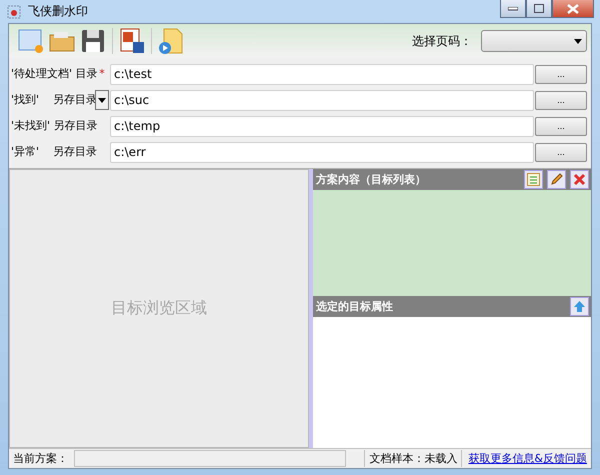 This screenshot has width=600, height=475. What do you see at coordinates (52, 74) in the screenshot?
I see `path-label: '待处理文档' 目录` at bounding box center [52, 74].